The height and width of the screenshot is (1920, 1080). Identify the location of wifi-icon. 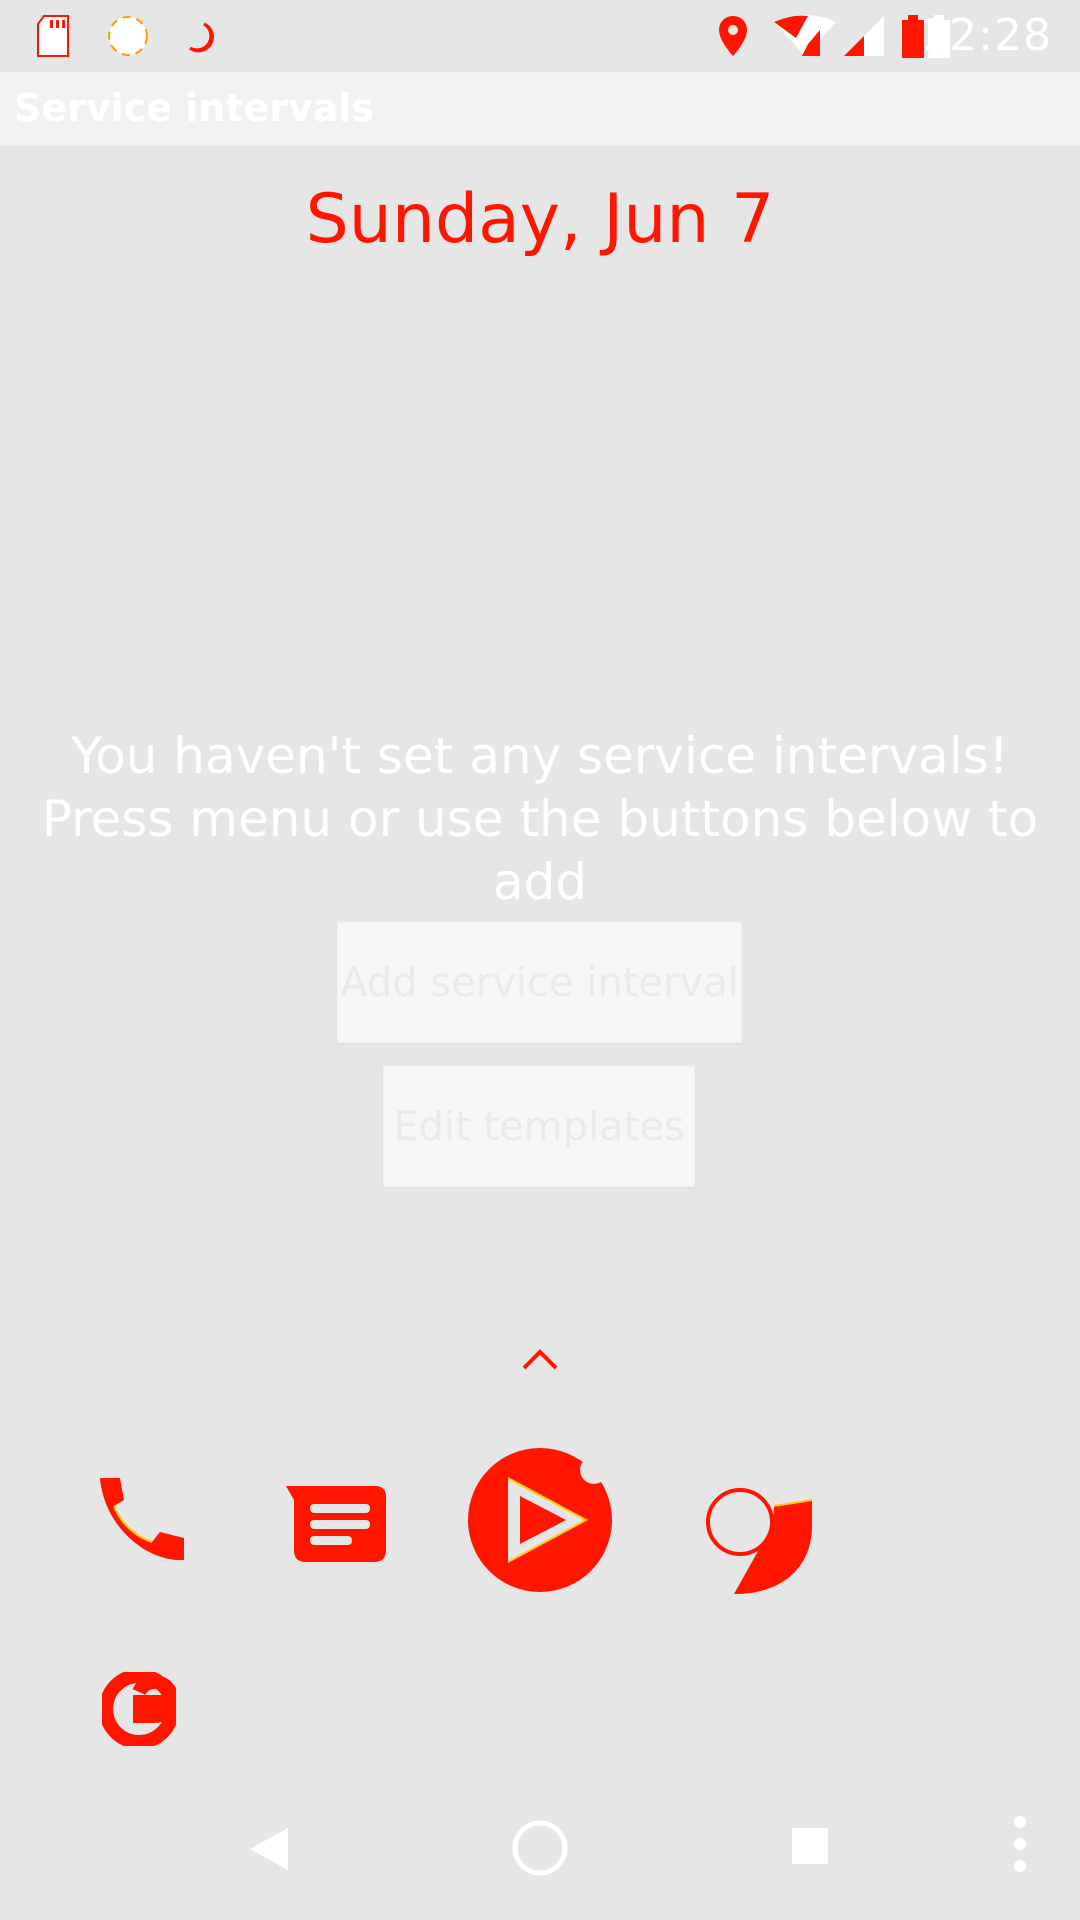
(805, 35).